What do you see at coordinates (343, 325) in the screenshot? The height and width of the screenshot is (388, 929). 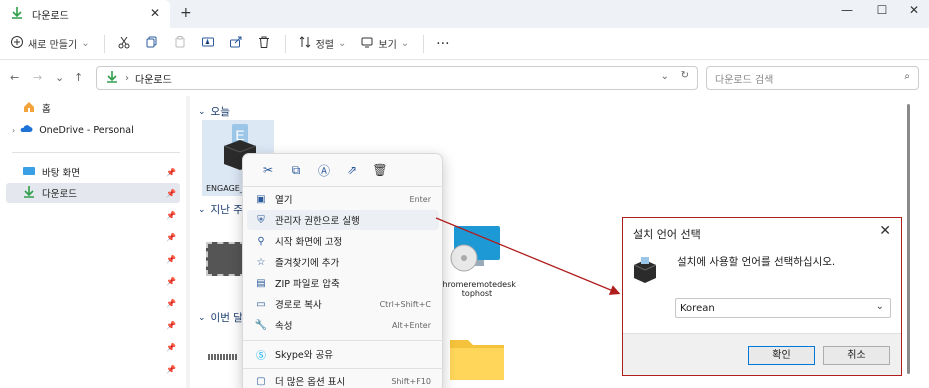 I see `menu-item-properties: 🔧 속성 Alt+Enter` at bounding box center [343, 325].